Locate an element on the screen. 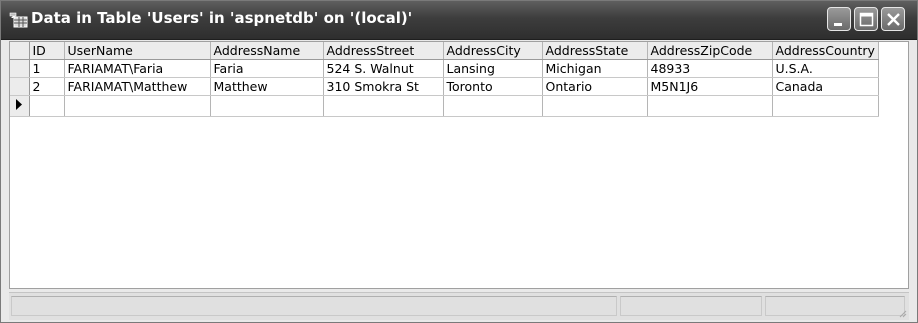  table-cell: 310 Smokra St is located at coordinates (383, 86).